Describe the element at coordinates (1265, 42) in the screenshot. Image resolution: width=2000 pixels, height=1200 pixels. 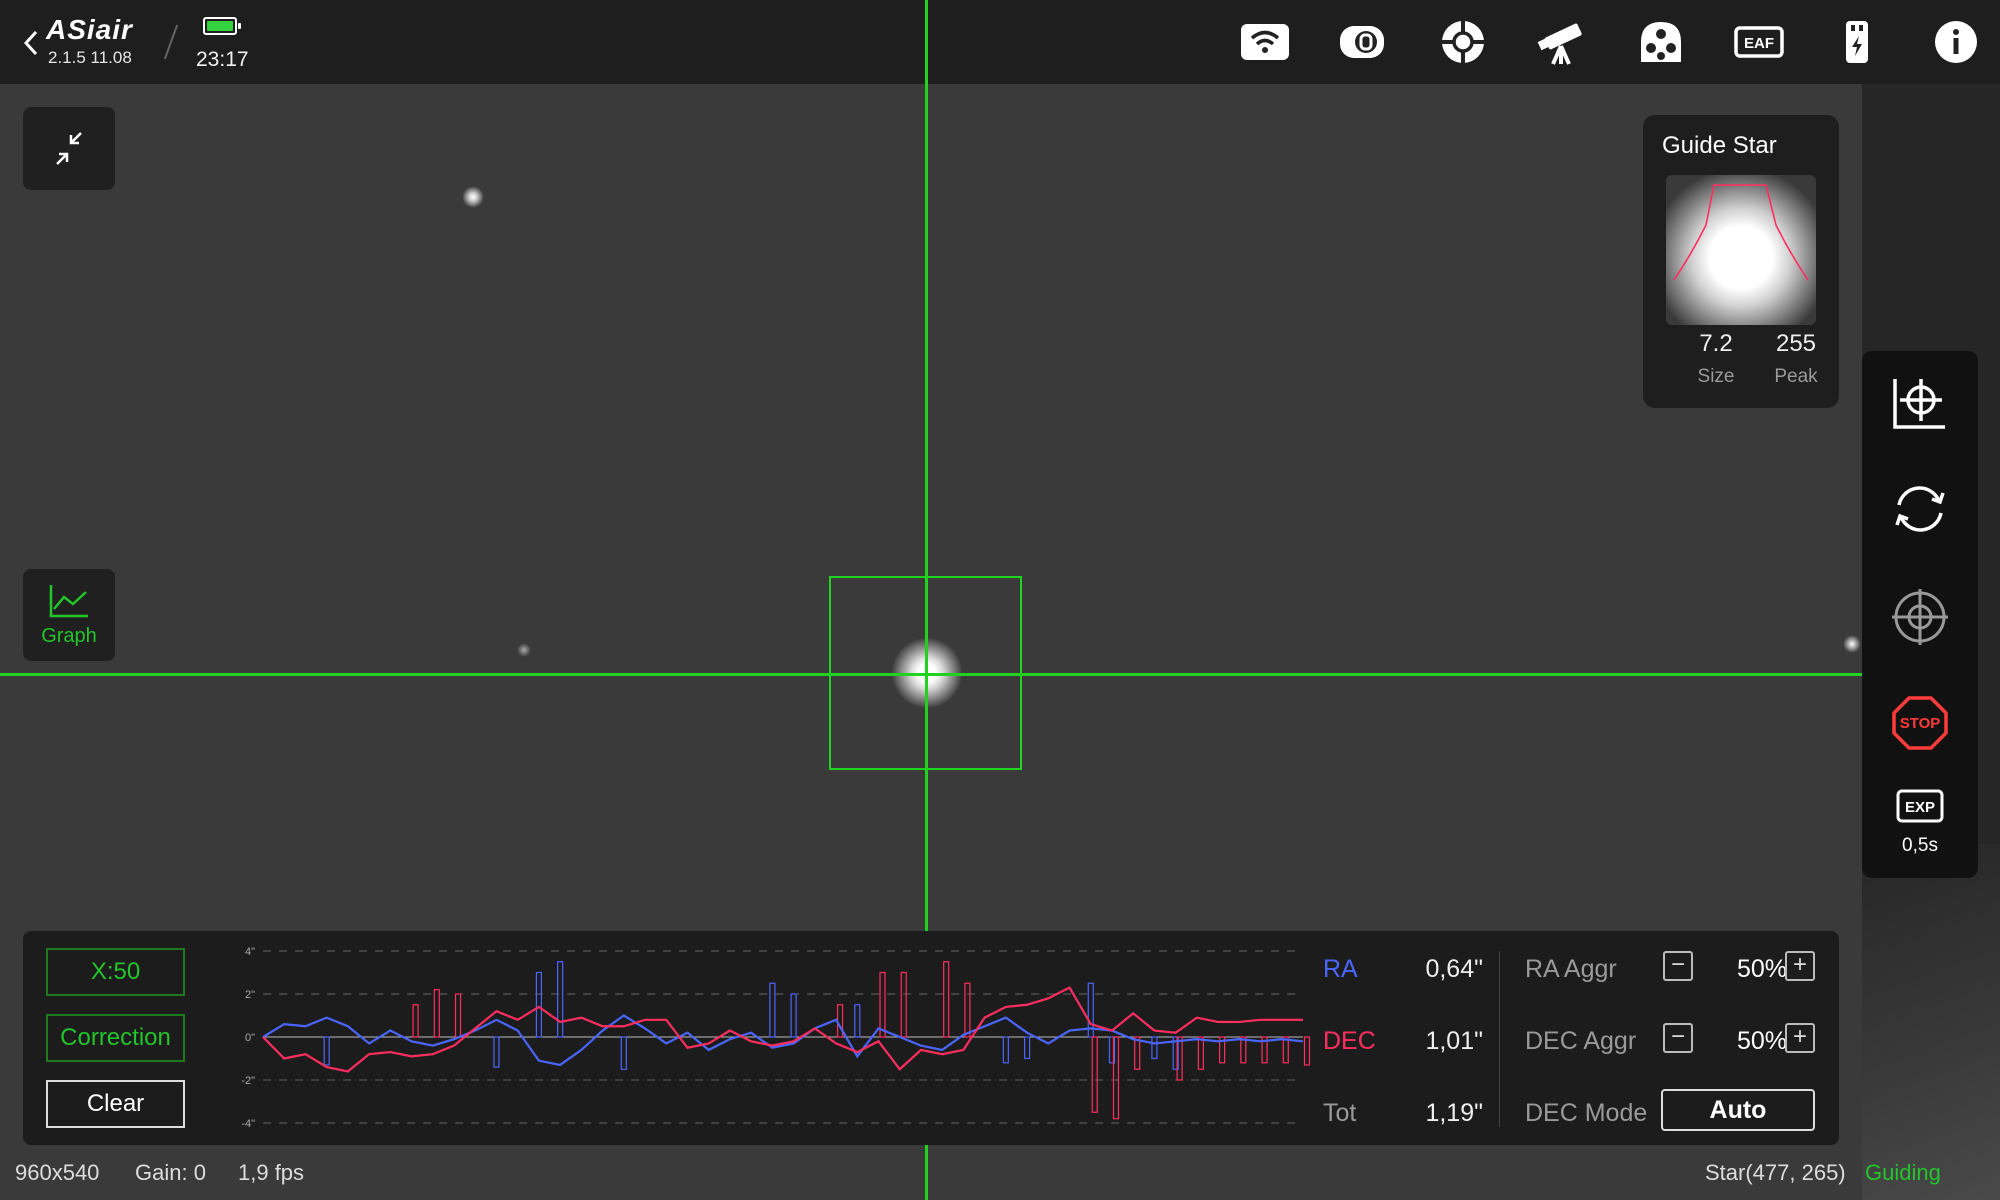
I see `wifi-icon` at that location.